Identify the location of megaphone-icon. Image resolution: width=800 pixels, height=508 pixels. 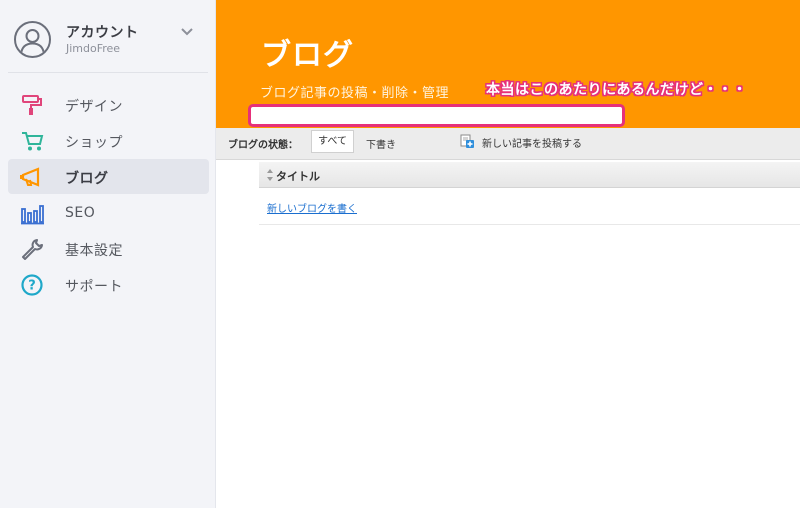
(30, 177).